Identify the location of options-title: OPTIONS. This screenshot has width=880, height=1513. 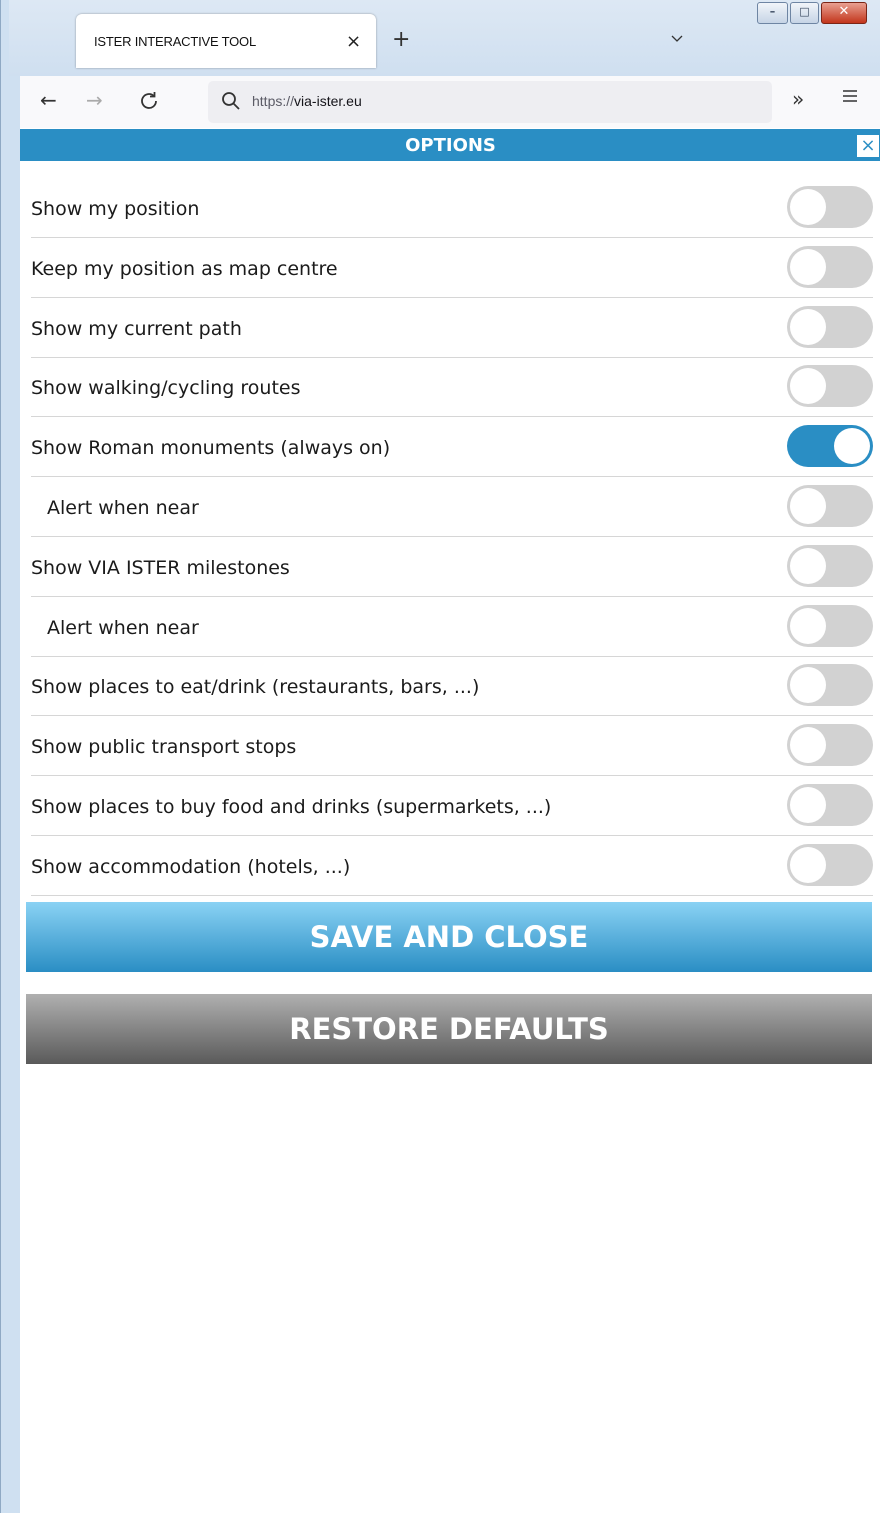
(450, 145).